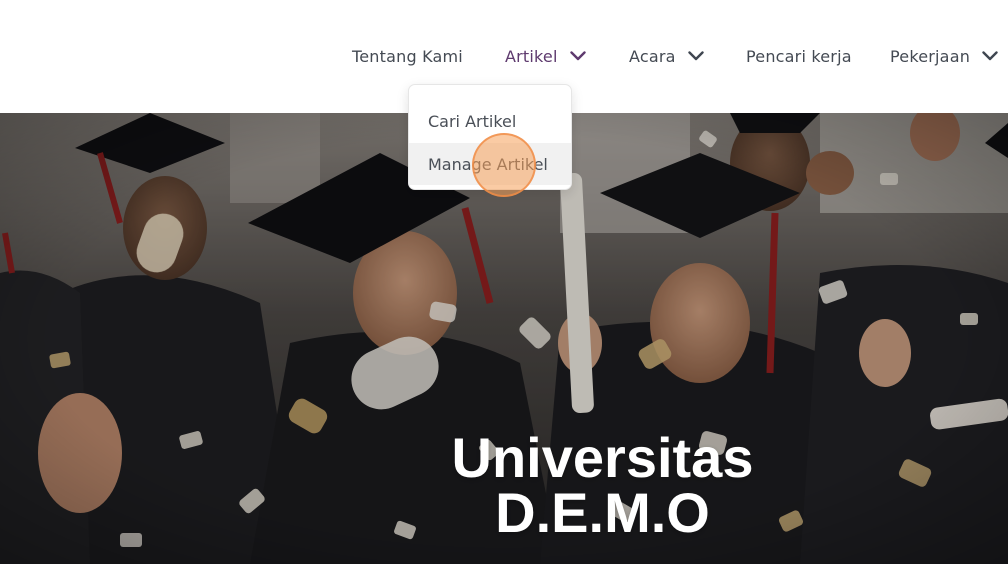  I want to click on hero-title-line-1: Universitas, so click(602, 457).